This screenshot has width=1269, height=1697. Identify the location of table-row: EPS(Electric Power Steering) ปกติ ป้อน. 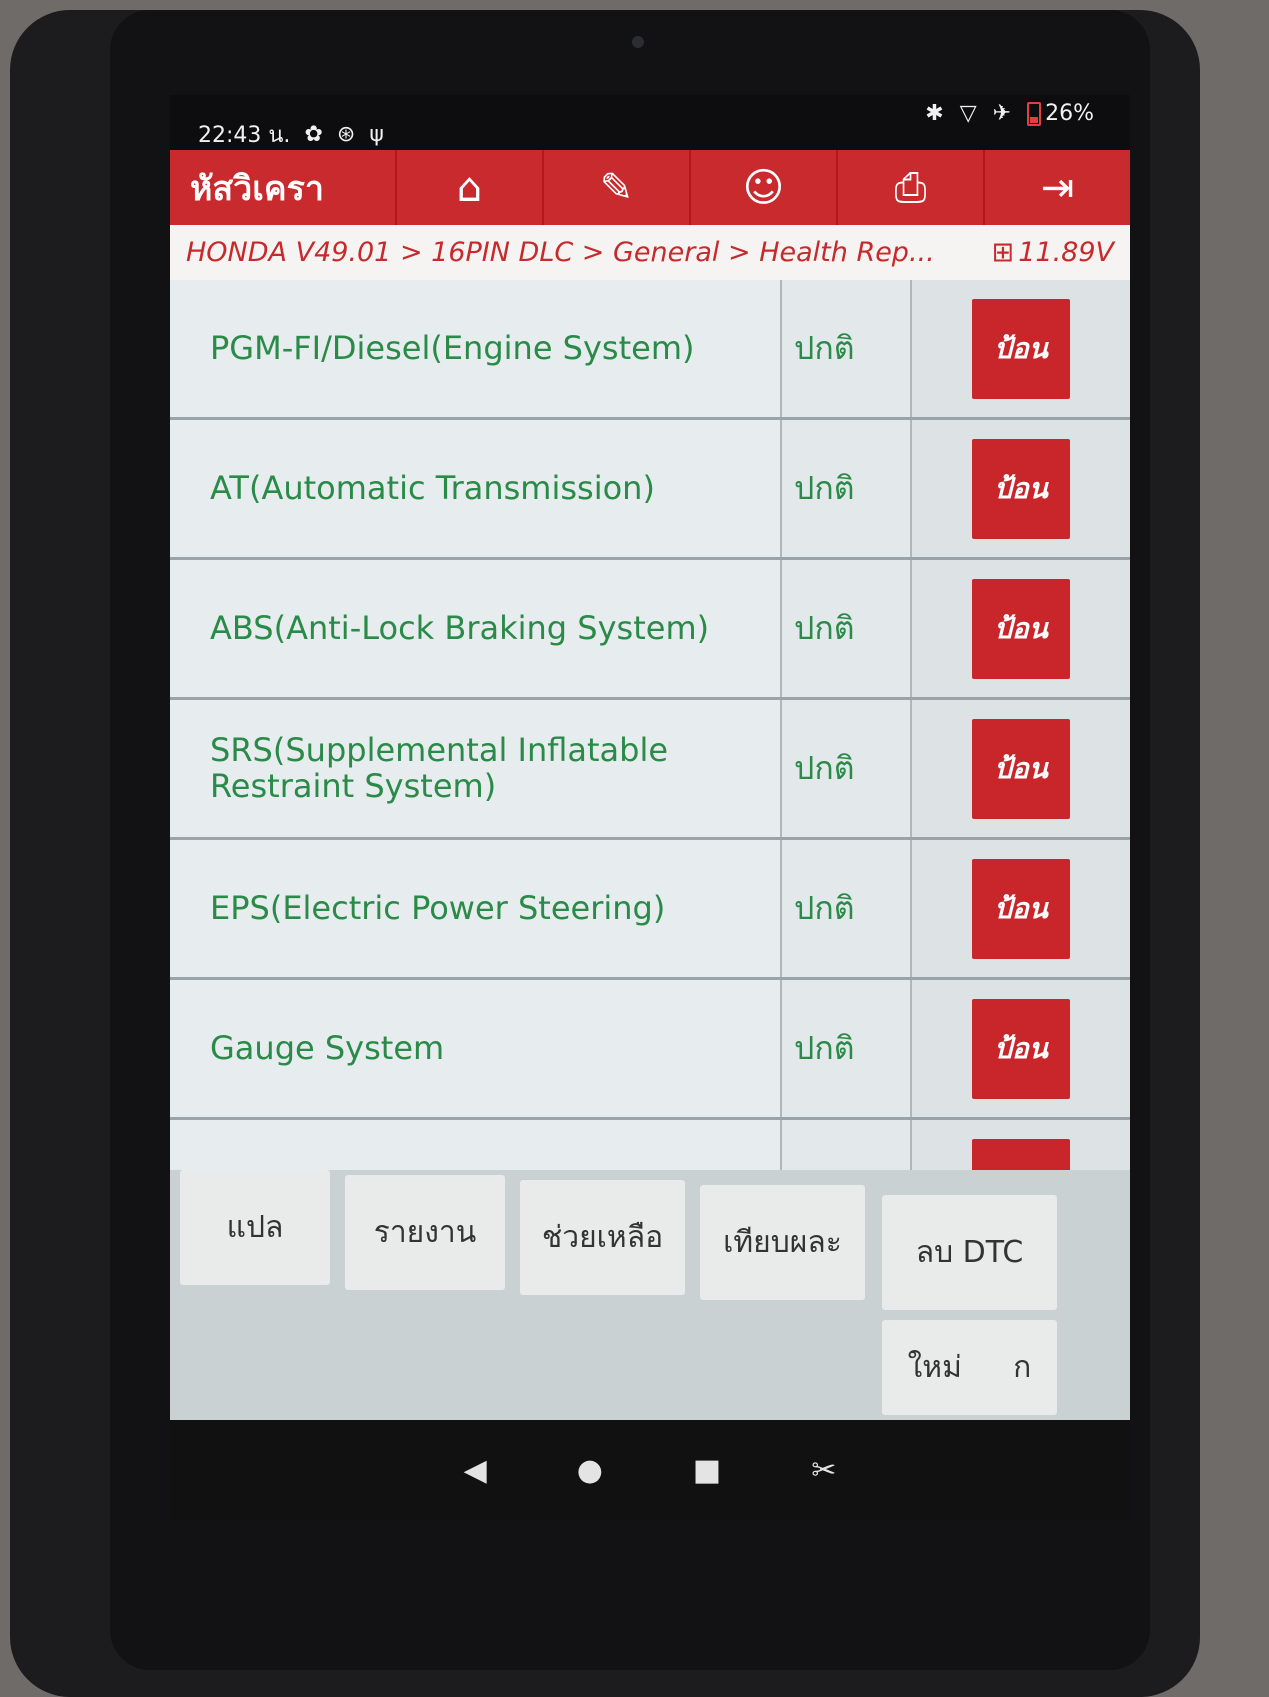
(650, 910).